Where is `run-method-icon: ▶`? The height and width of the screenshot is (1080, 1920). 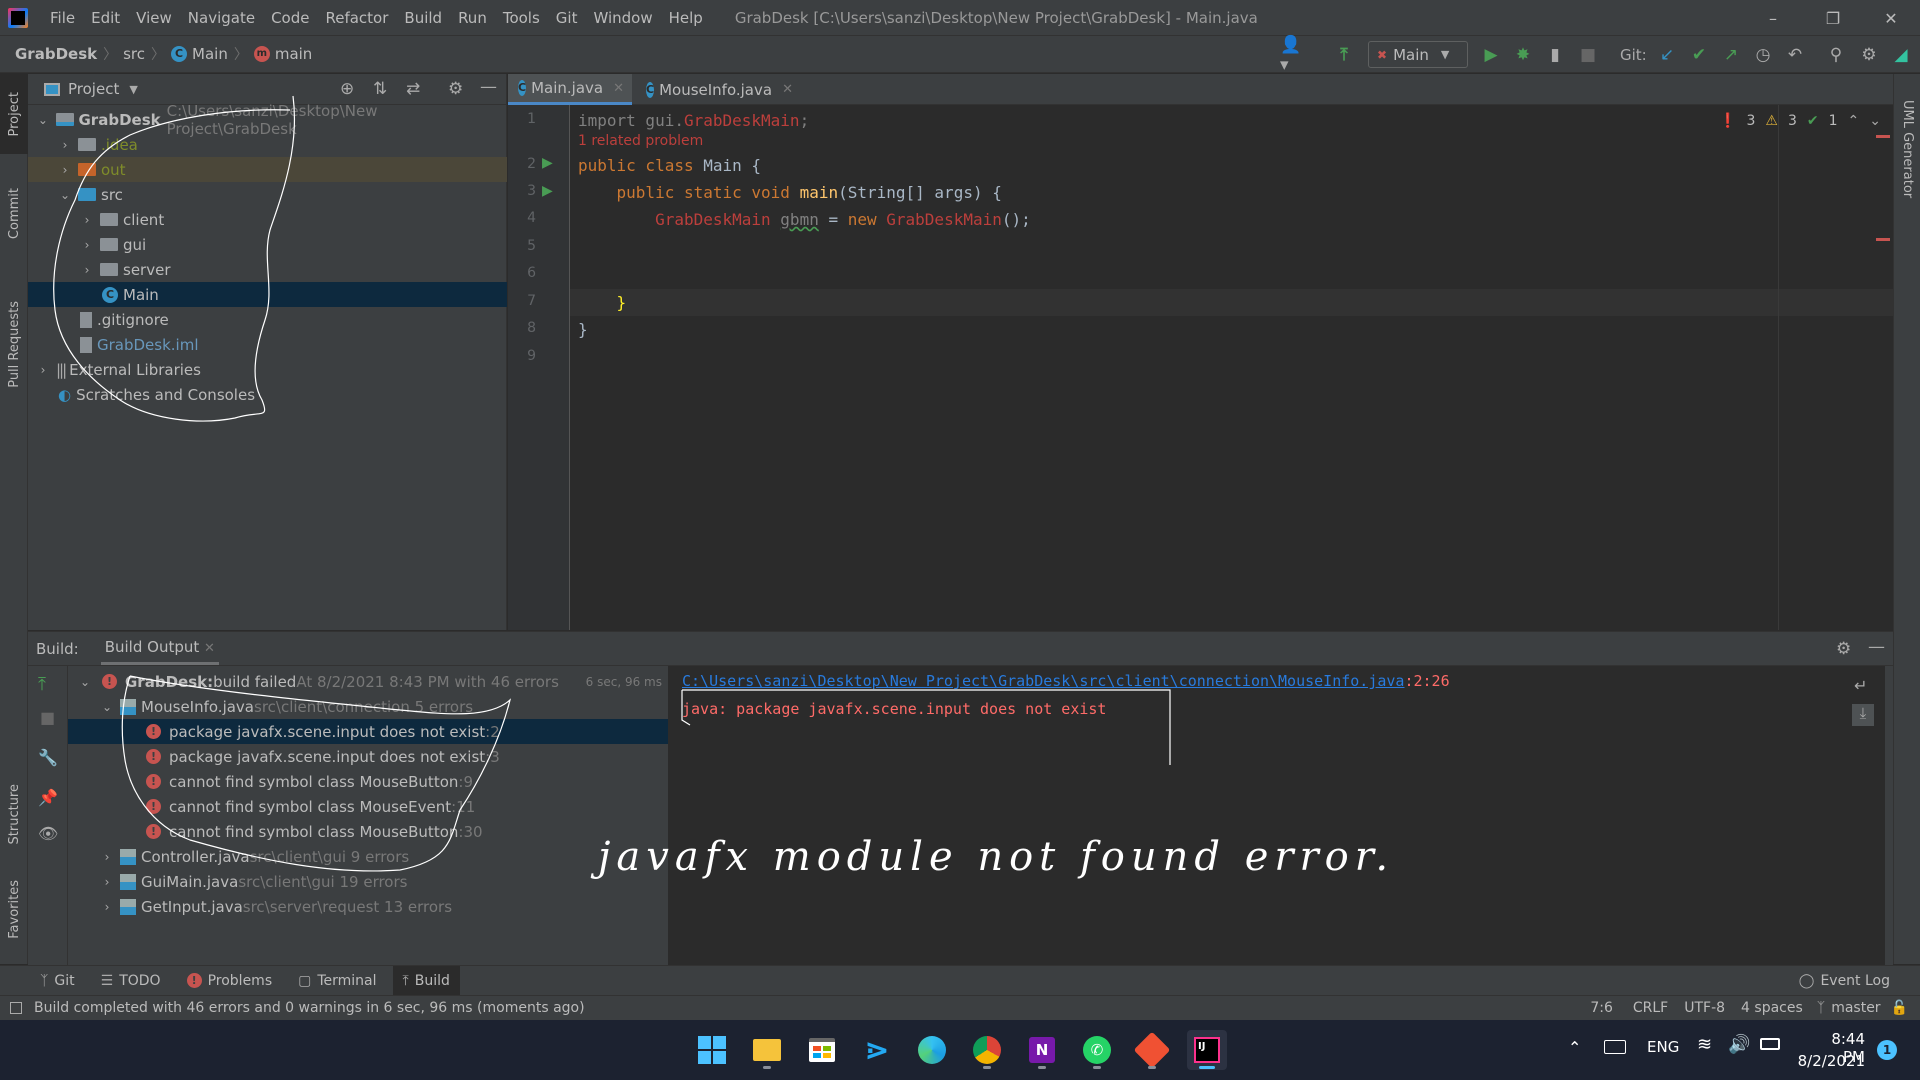 run-method-icon: ▶ is located at coordinates (547, 191).